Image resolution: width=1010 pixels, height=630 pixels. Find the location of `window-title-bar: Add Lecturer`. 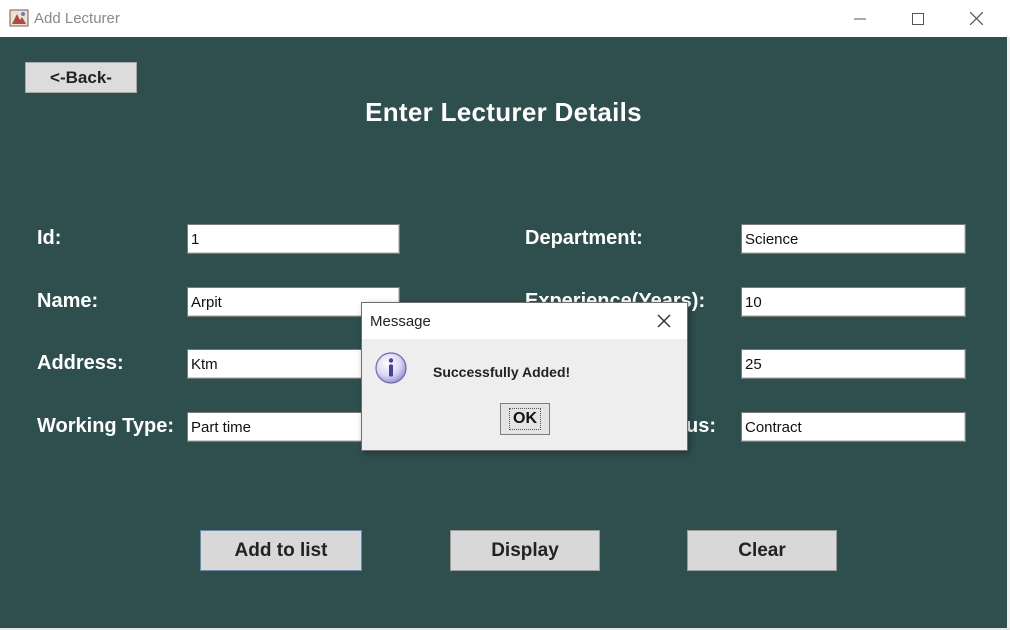

window-title-bar: Add Lecturer is located at coordinates (505, 18).